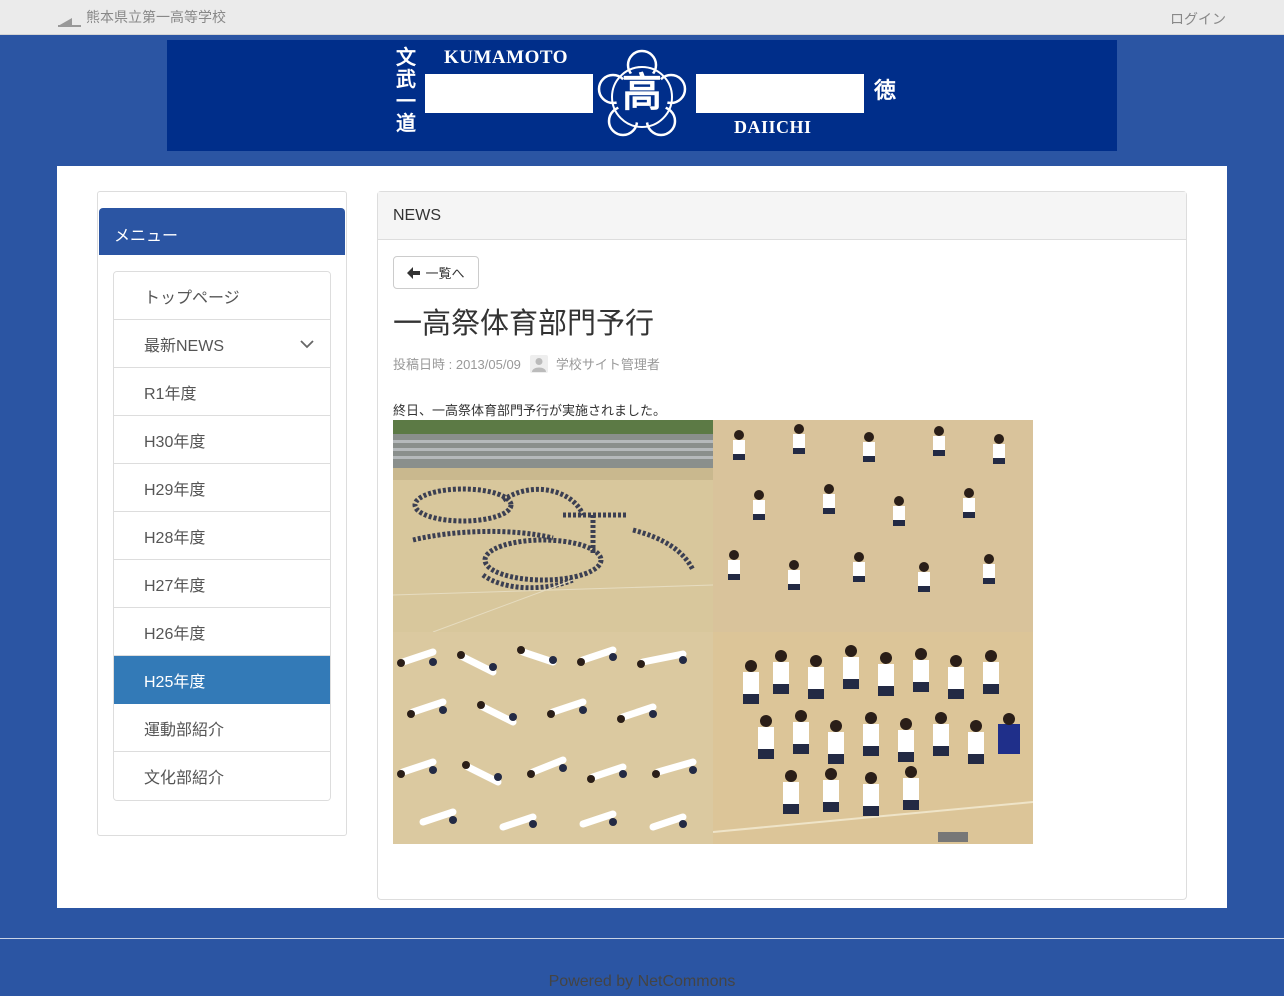  Describe the element at coordinates (307, 344) in the screenshot. I see `chevron-down-icon` at that location.